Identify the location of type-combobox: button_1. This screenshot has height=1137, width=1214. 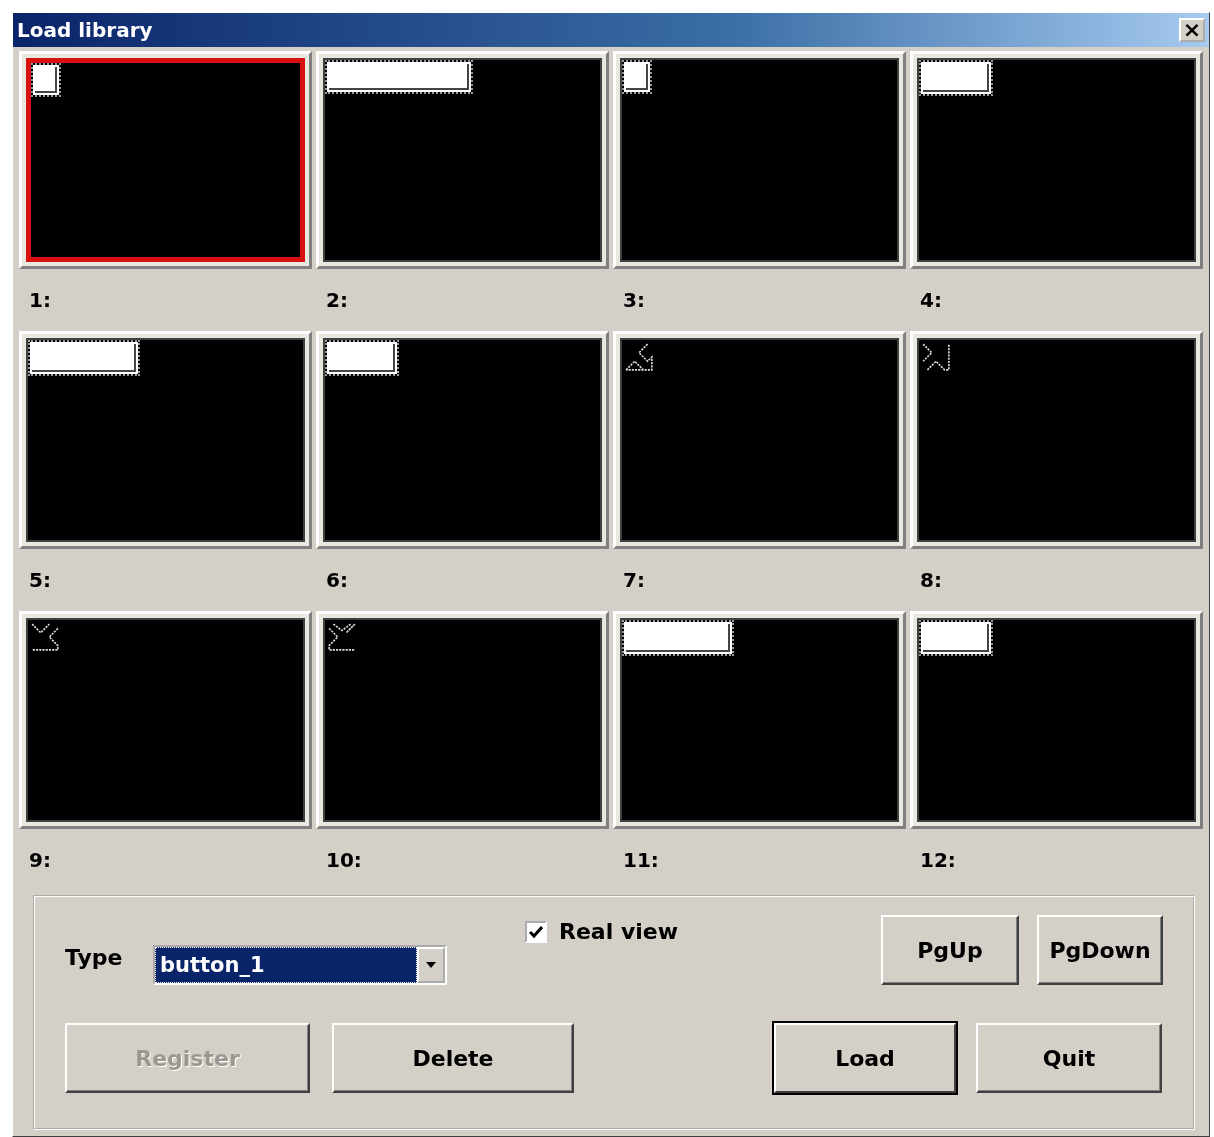
(300, 965).